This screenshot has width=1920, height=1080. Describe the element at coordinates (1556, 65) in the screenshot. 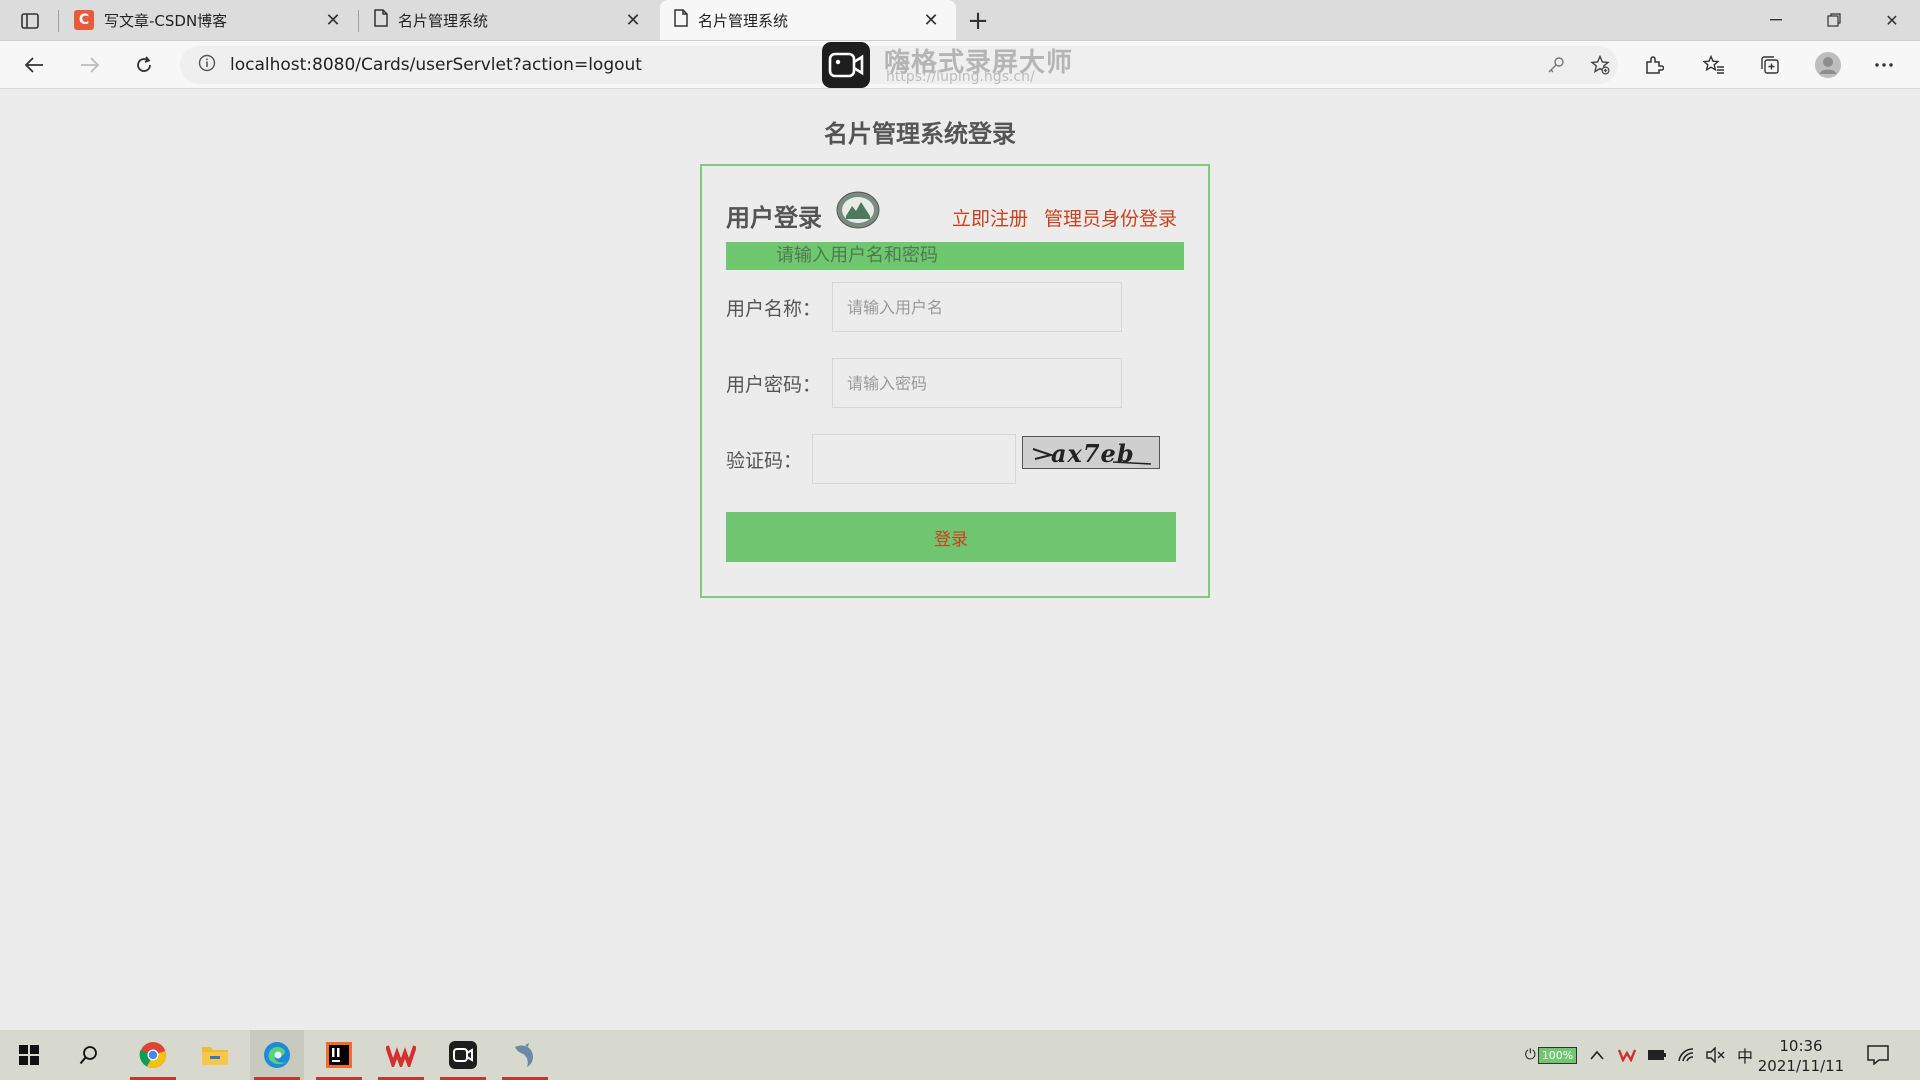

I see `password-key-icon` at that location.